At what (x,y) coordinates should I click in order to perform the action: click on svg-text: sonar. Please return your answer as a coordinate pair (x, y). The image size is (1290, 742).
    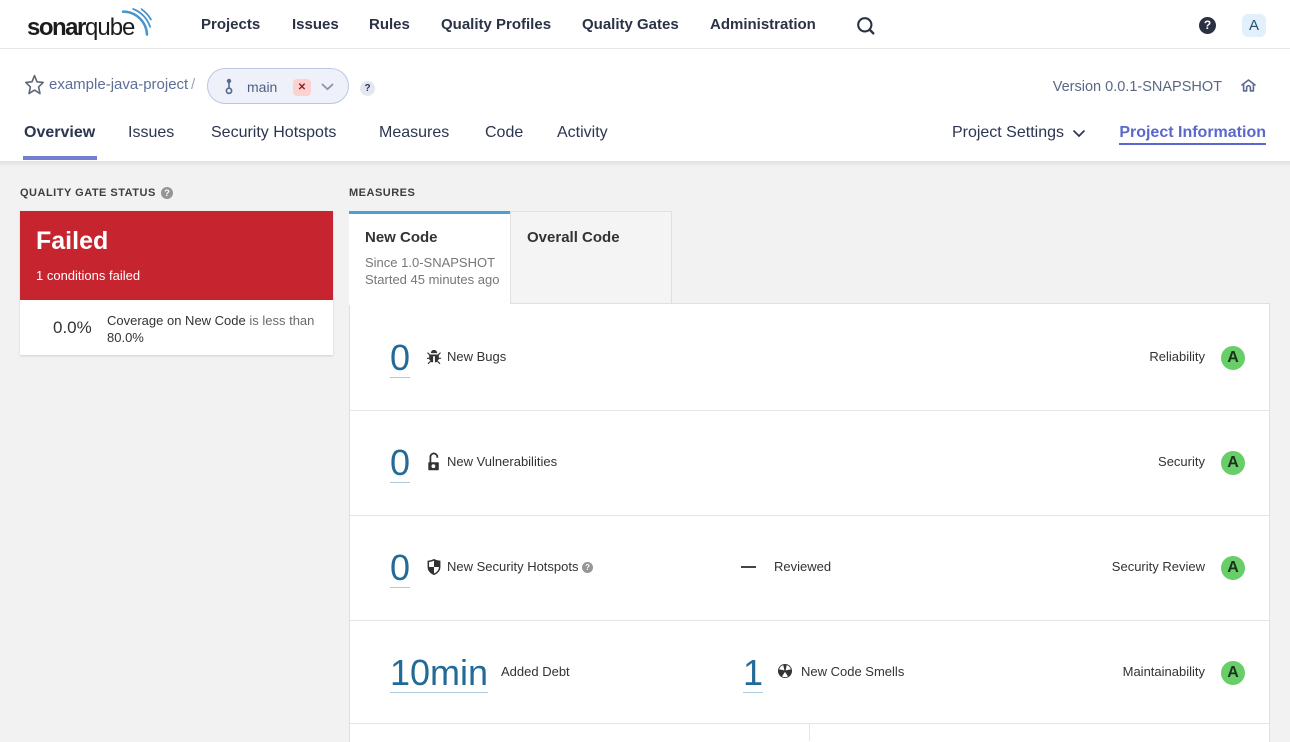
    Looking at the image, I should click on (56, 27).